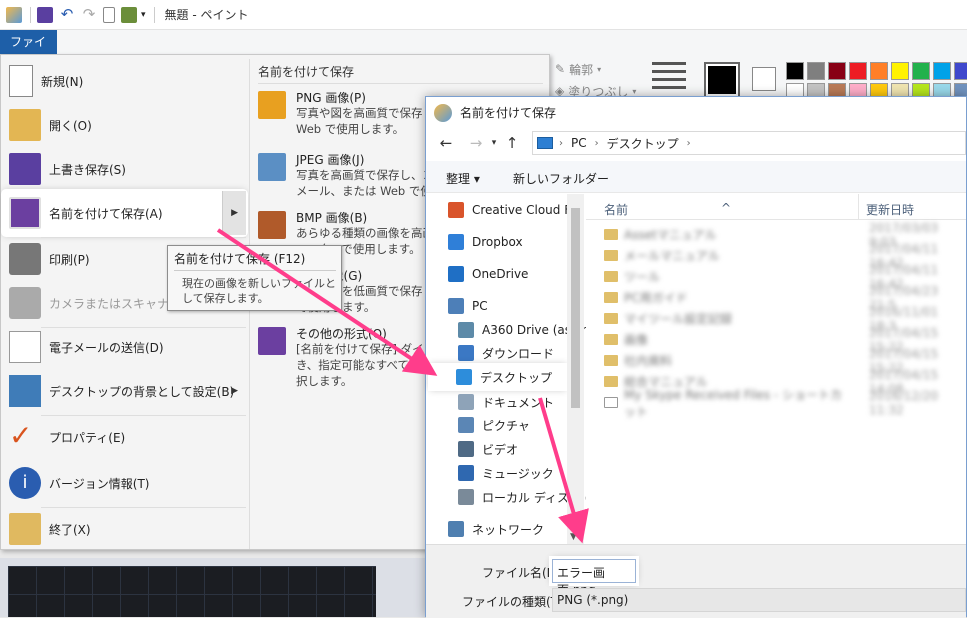 The height and width of the screenshot is (618, 967). What do you see at coordinates (327, 302) in the screenshot?
I see `arrow-to-desktop` at bounding box center [327, 302].